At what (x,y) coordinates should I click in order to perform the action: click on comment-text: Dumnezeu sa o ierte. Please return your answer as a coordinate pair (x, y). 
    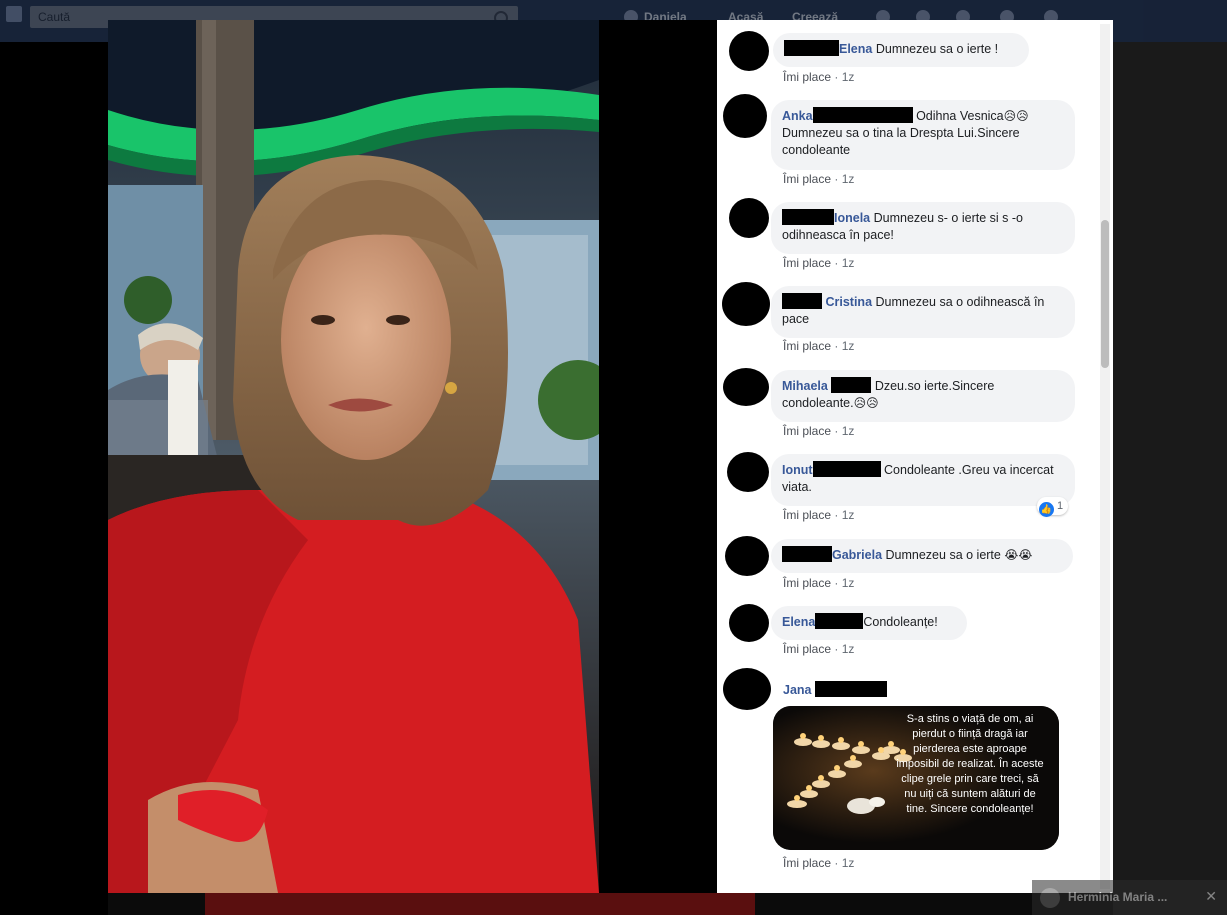
    Looking at the image, I should click on (943, 555).